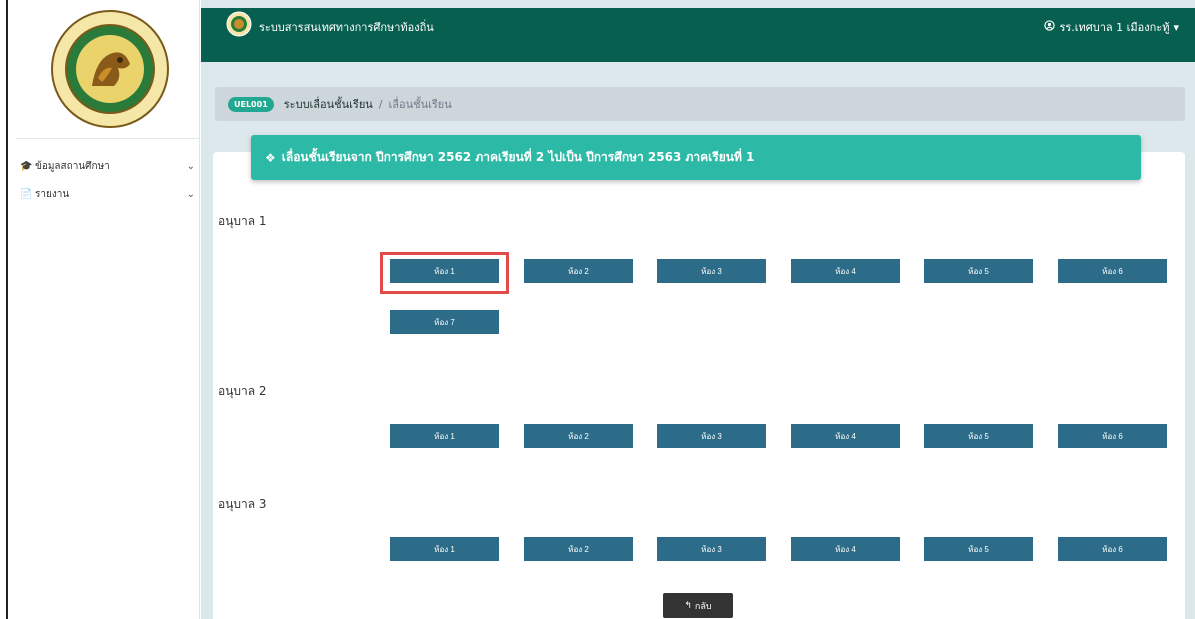 This screenshot has width=1195, height=619. I want to click on level-title-kindergarten-2: อนุบาล 2, so click(242, 391).